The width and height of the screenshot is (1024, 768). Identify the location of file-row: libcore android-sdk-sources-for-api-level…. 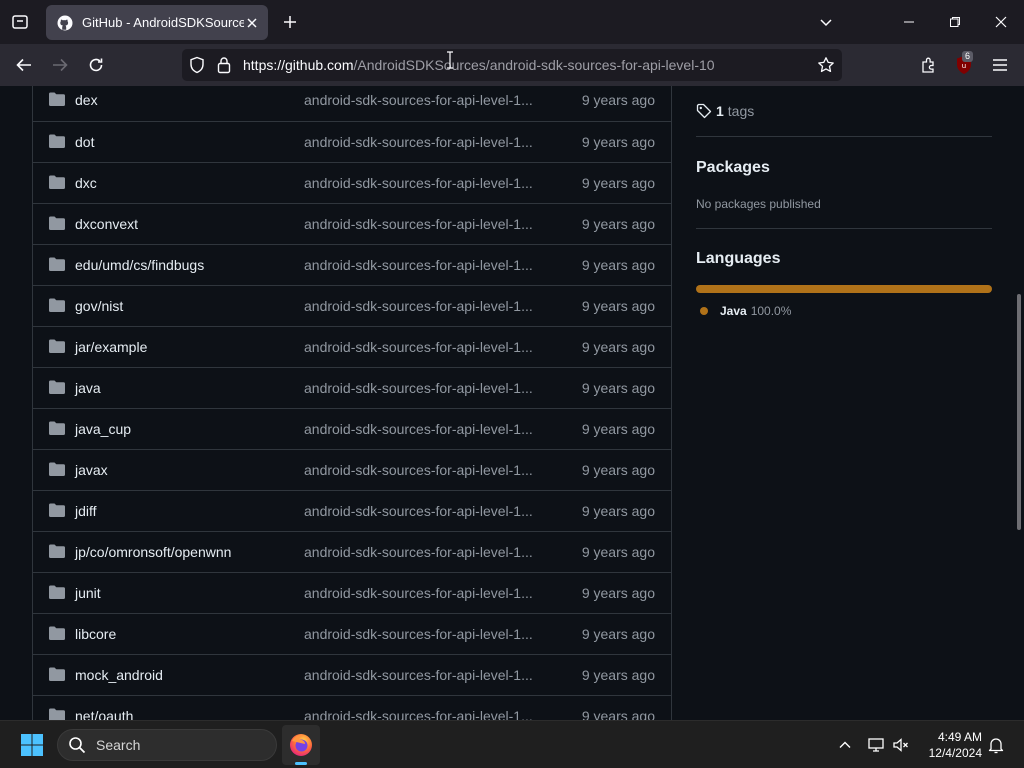
(352, 633).